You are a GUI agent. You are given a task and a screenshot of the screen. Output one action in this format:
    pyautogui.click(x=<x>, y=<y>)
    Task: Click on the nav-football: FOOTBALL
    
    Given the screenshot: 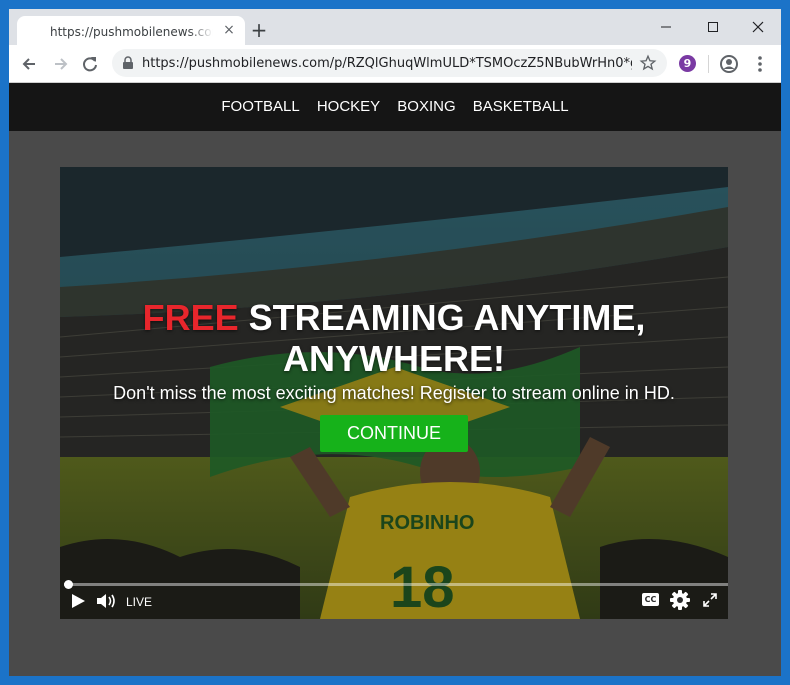 What is the action you would take?
    pyautogui.click(x=260, y=107)
    